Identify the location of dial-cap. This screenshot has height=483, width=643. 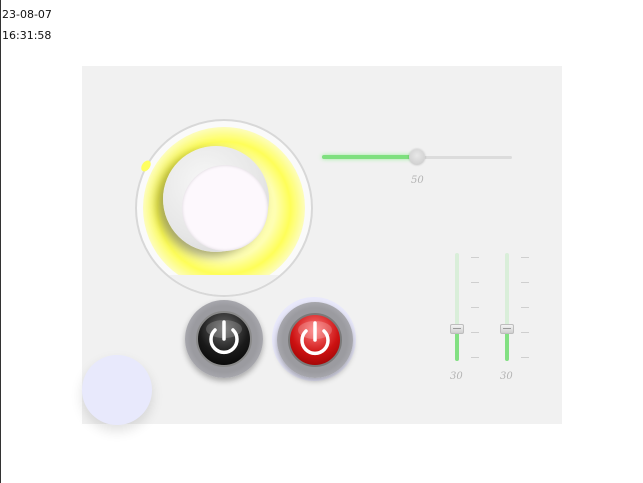
(225, 208).